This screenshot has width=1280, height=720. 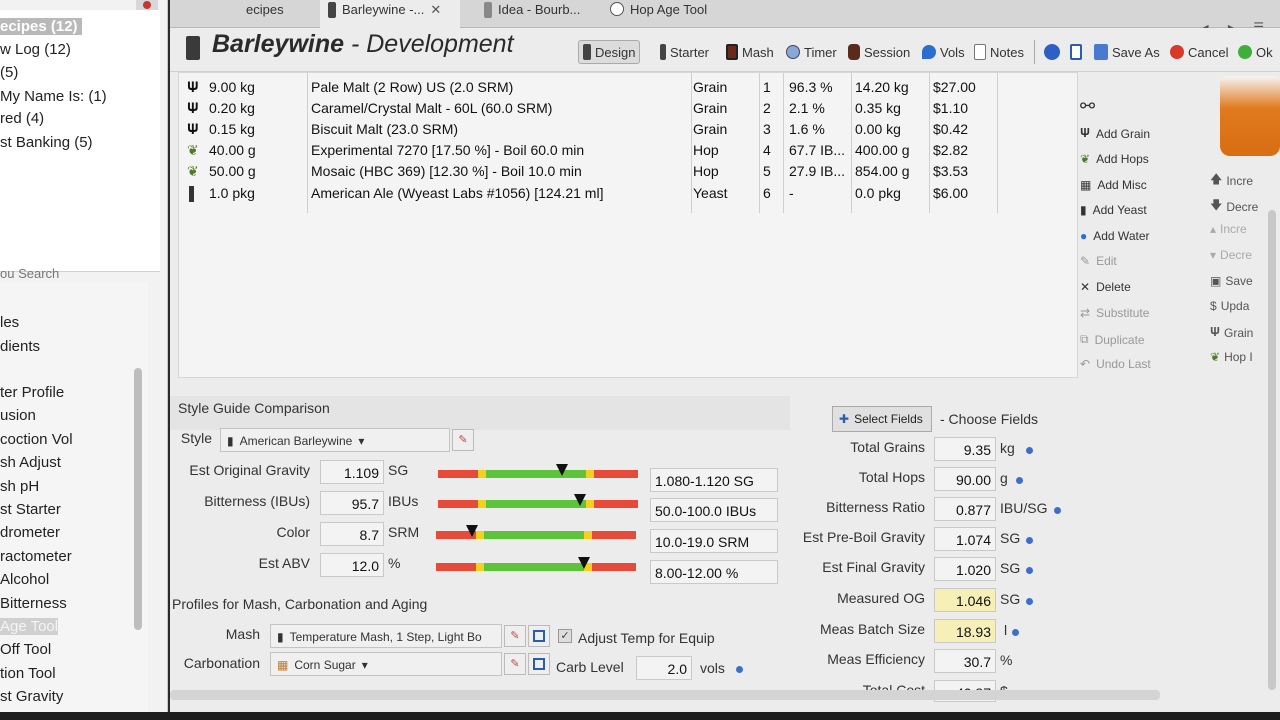 I want to click on tool-item: coction Vol, so click(x=36, y=439).